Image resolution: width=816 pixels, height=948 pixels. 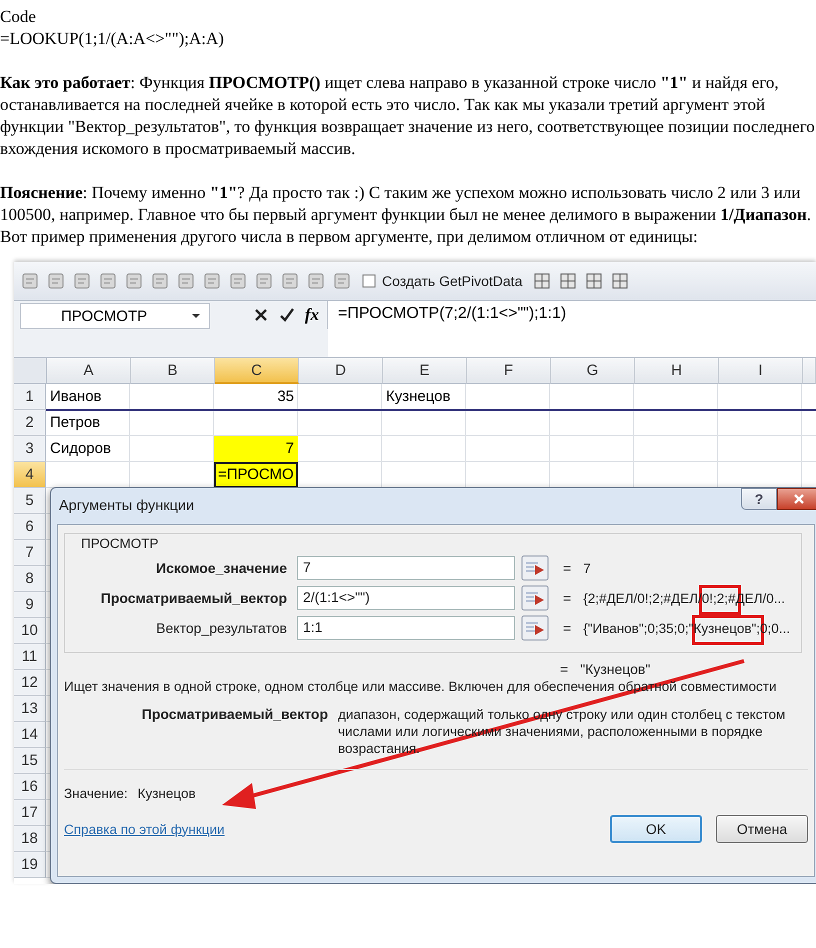 What do you see at coordinates (221, 628) in the screenshot?
I see `argument-label: Вектор_результатов` at bounding box center [221, 628].